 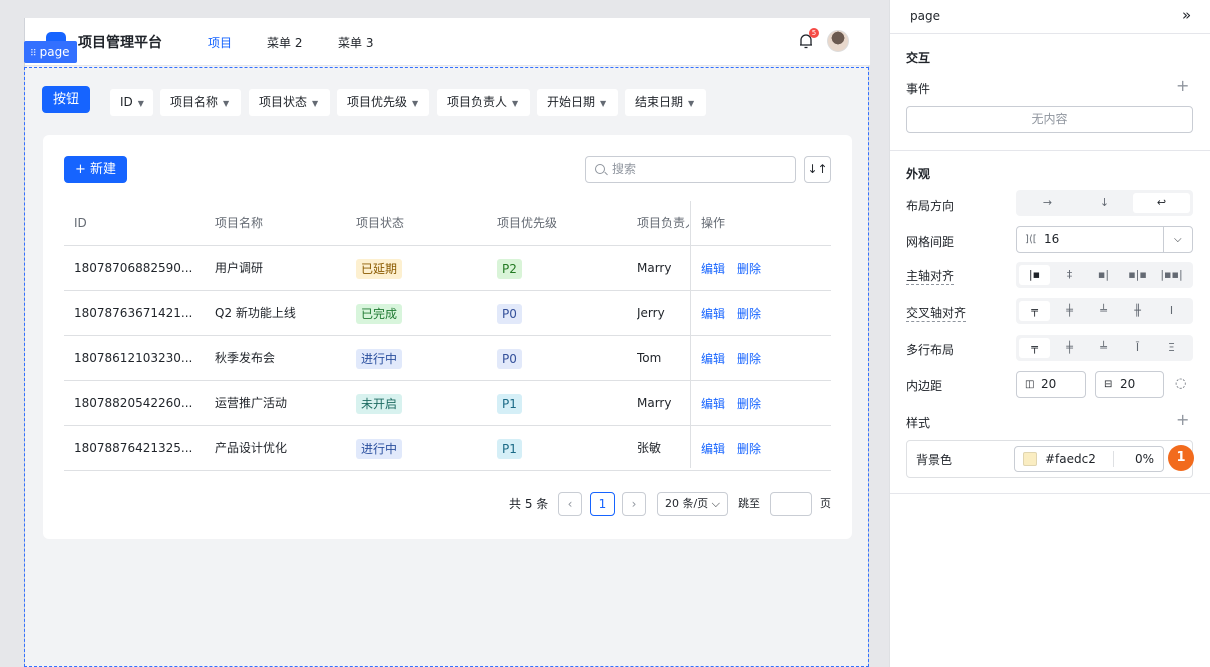 What do you see at coordinates (918, 89) in the screenshot?
I see `events-label: 事件` at bounding box center [918, 89].